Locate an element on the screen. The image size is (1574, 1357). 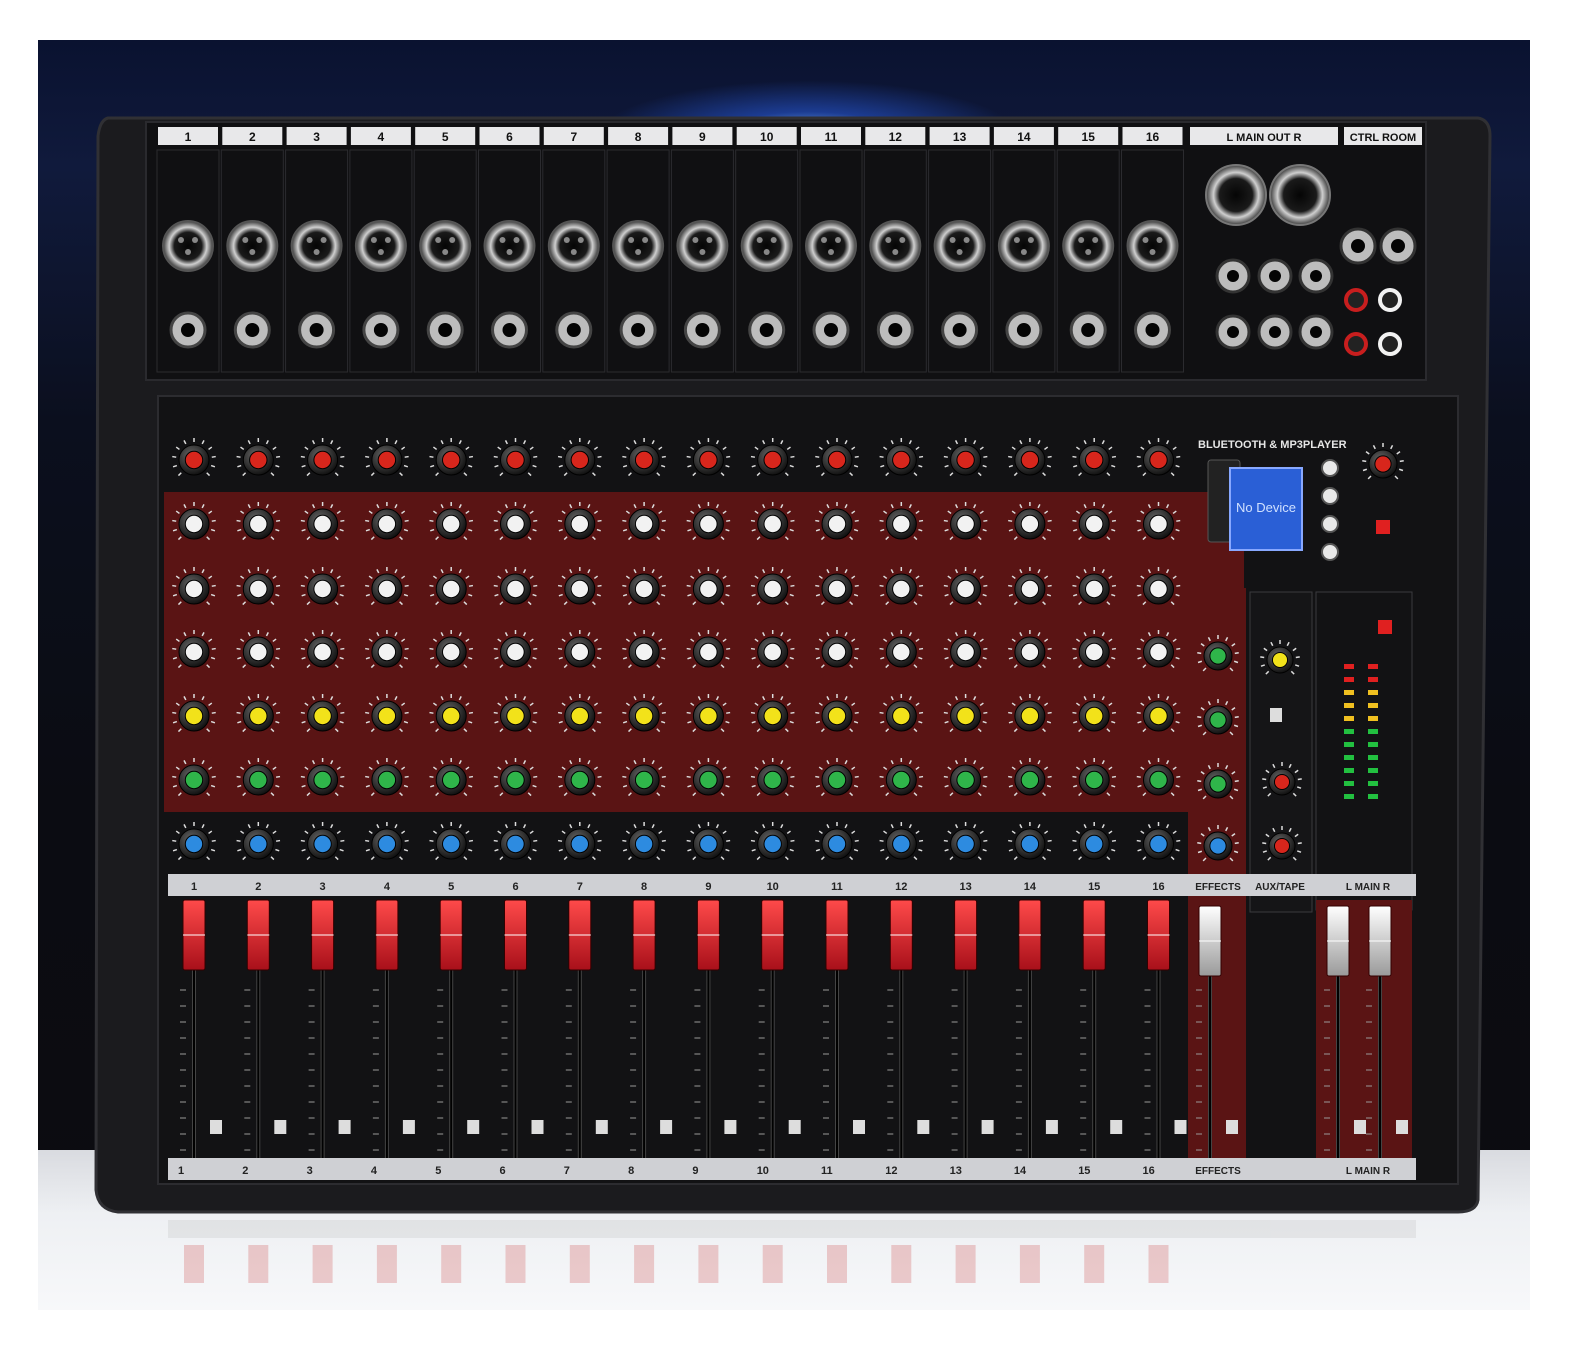
channel-number-top: 12 is located at coordinates (896, 137).